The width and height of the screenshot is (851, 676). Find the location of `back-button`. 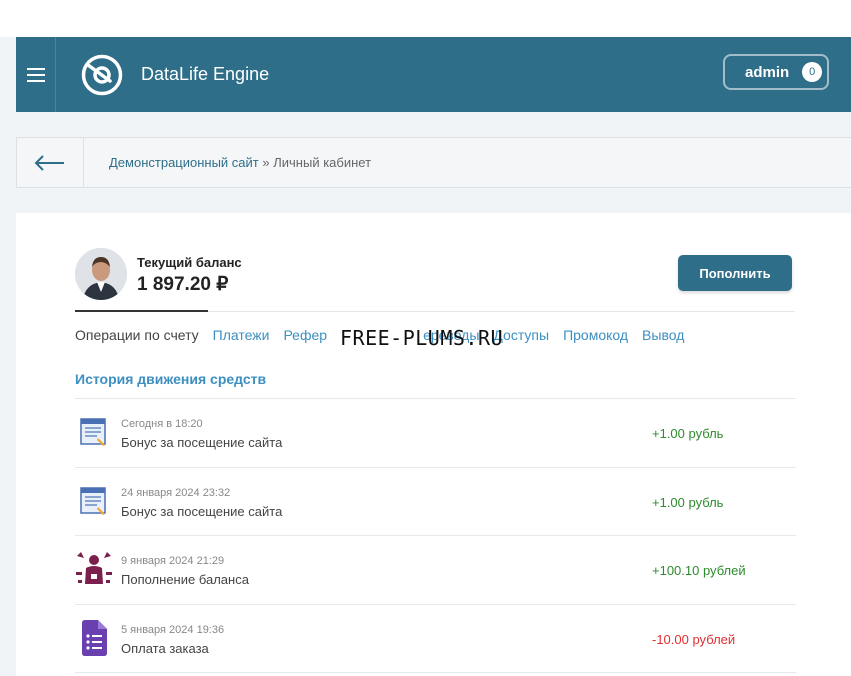

back-button is located at coordinates (50, 162).